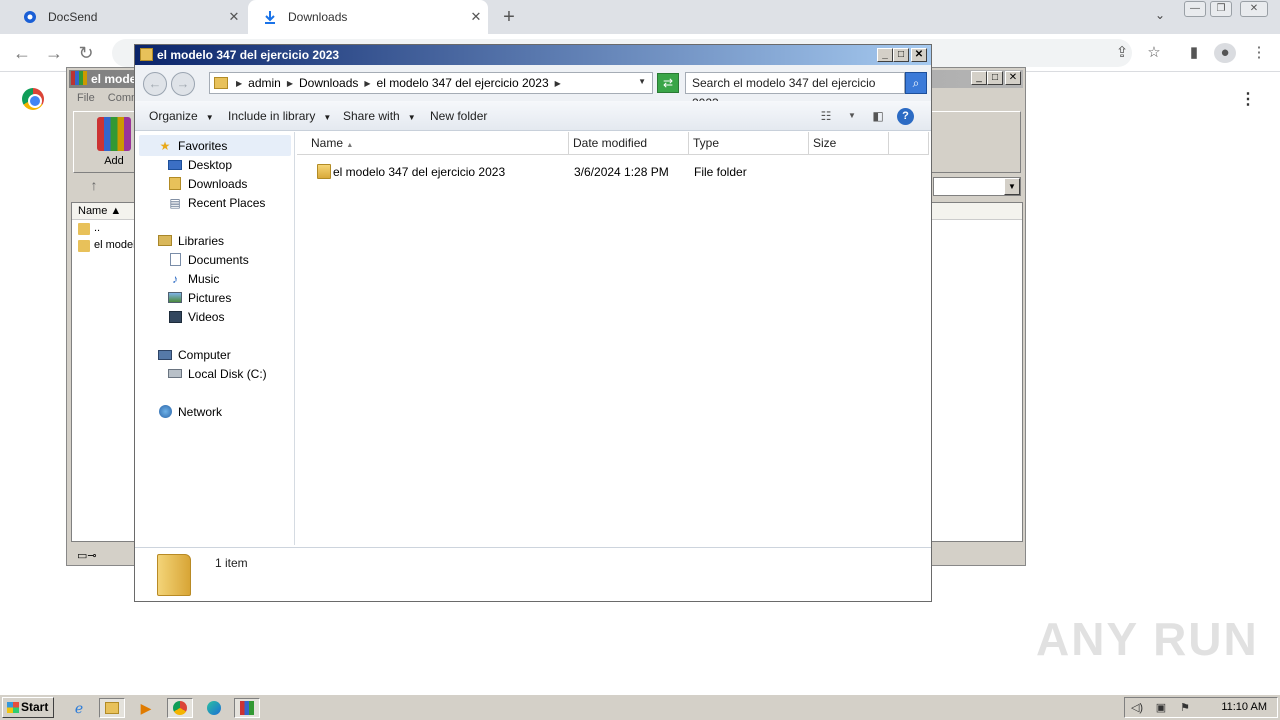 This screenshot has width=1280, height=720. Describe the element at coordinates (379, 116) in the screenshot. I see `share-with-button: Share with ▼` at that location.